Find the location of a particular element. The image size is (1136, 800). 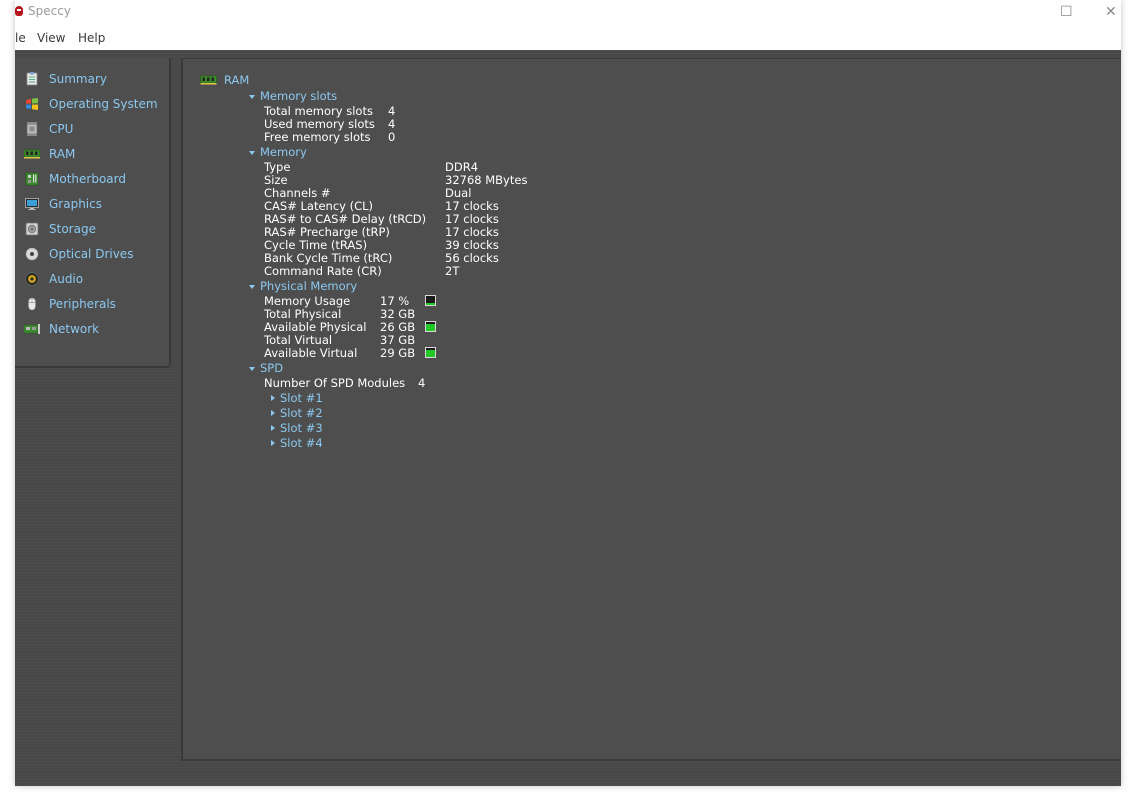

sidebar-item-summary: Summary is located at coordinates (92, 80).